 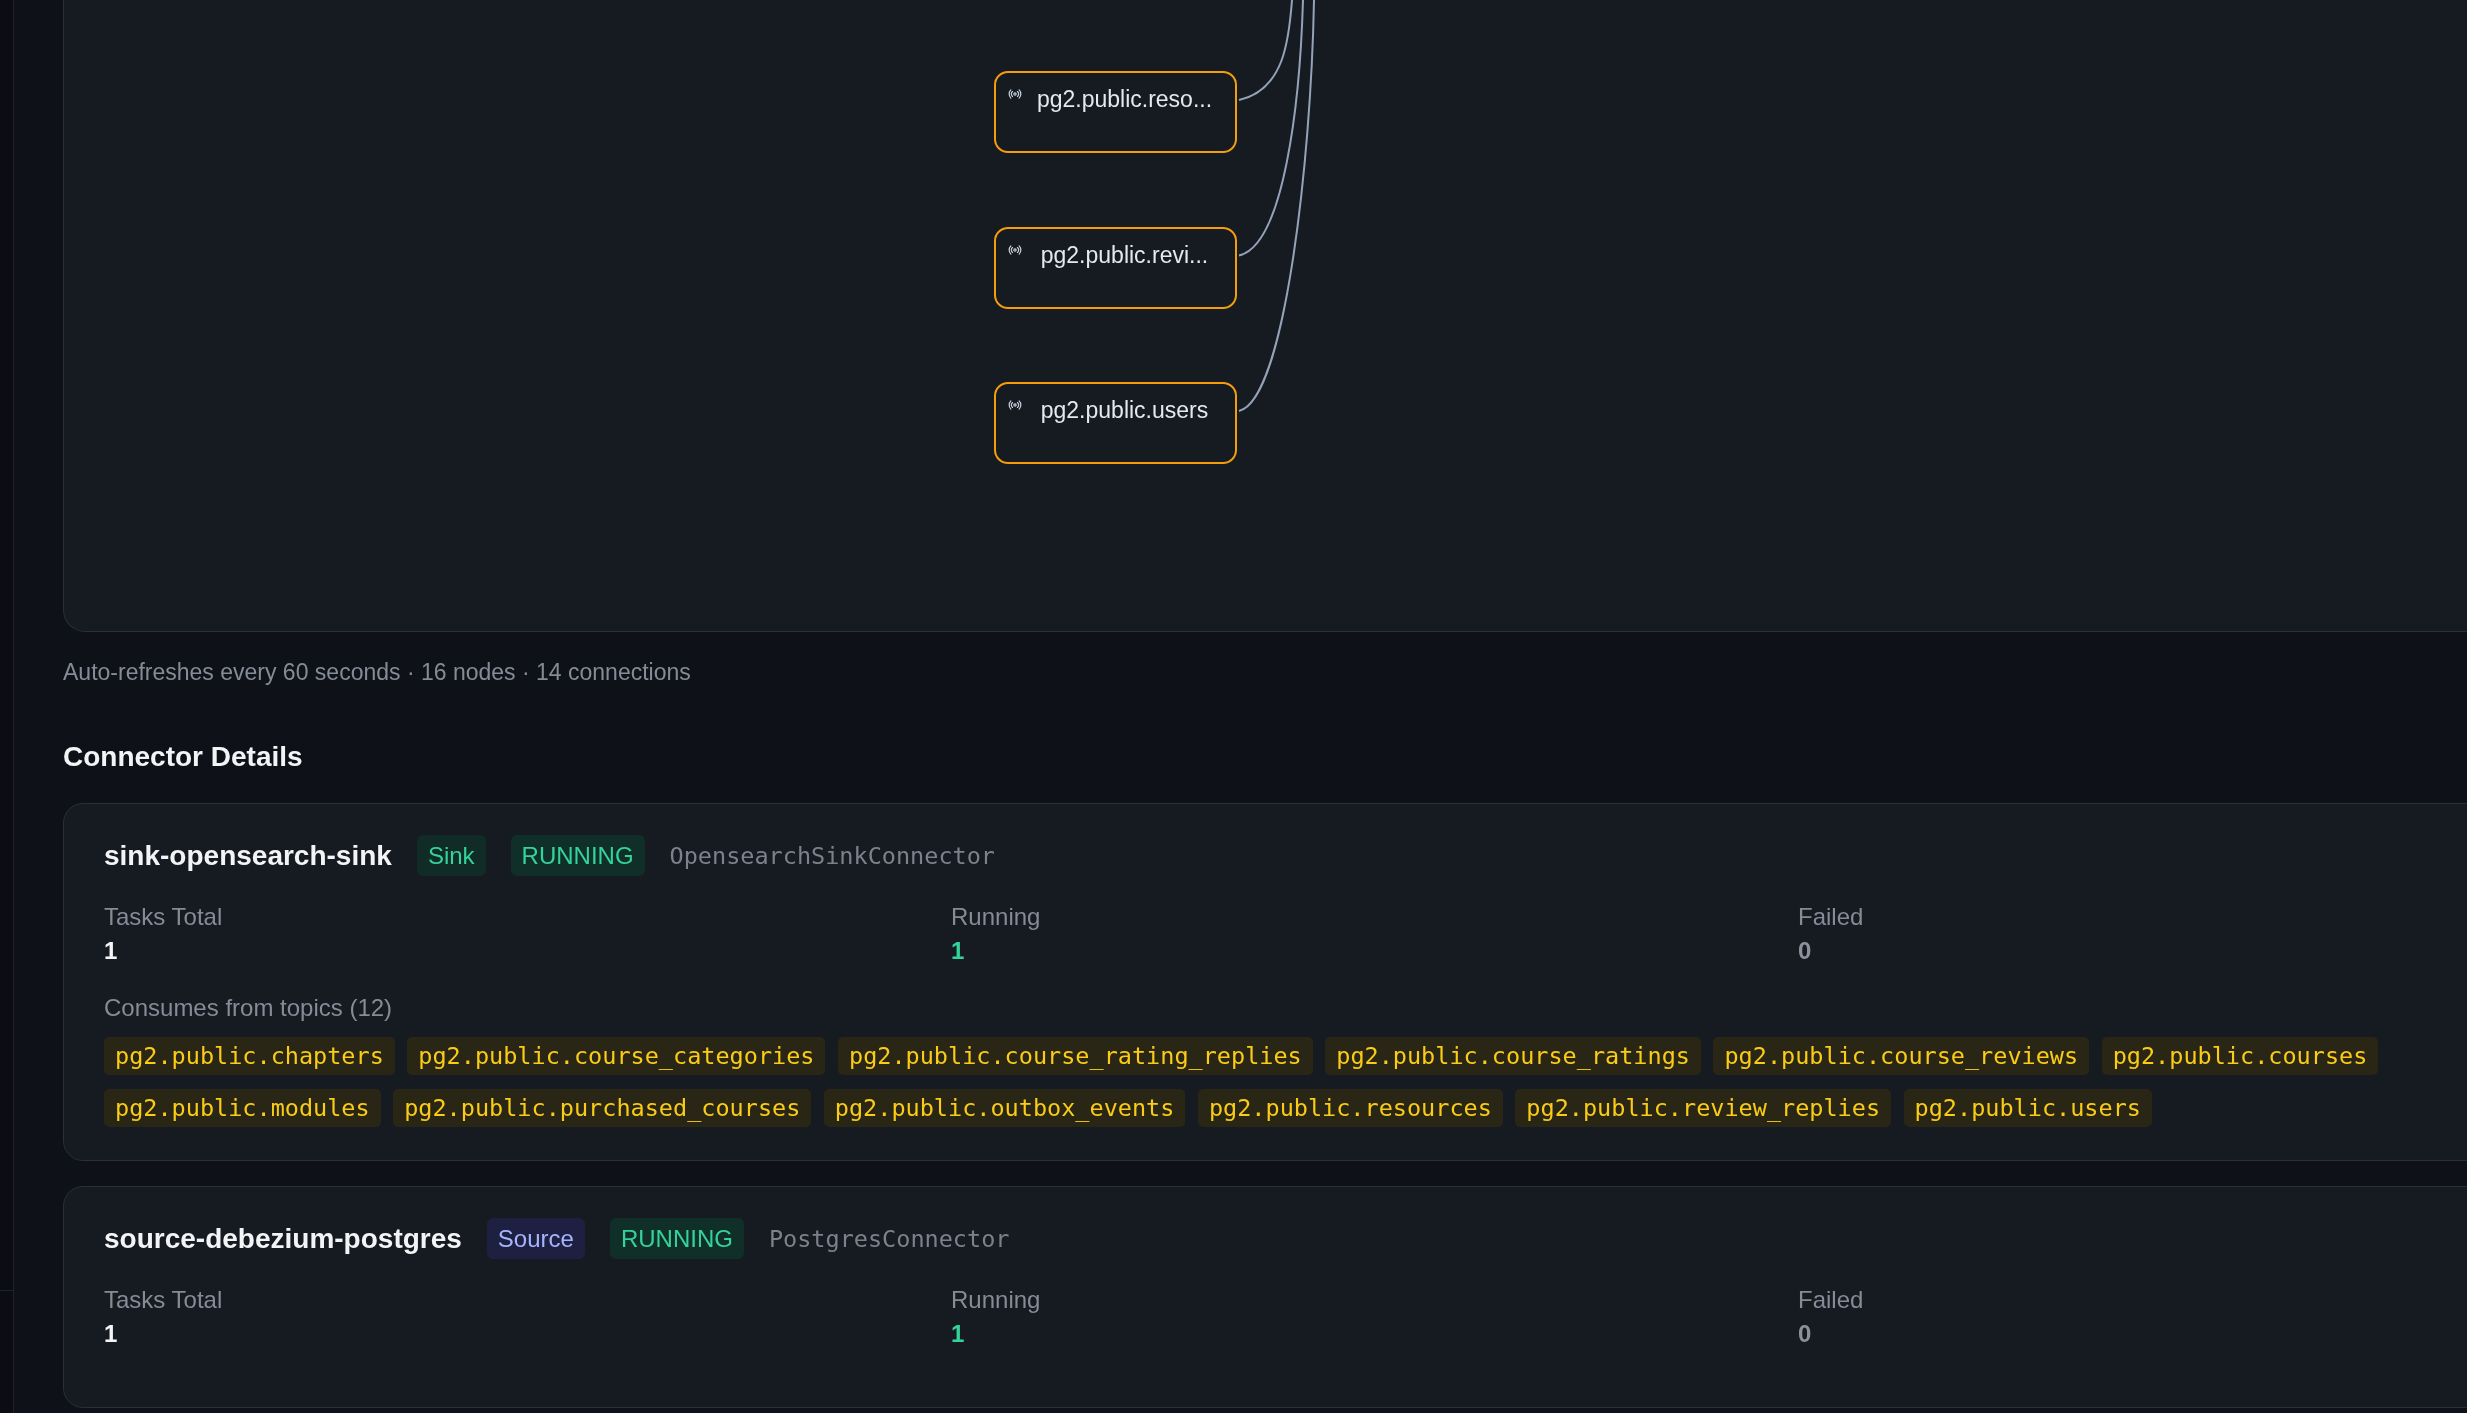 What do you see at coordinates (377, 672) in the screenshot?
I see `refresh-status-text: Auto-refreshes every 60 seconds · 16 nodes · 14 connections` at bounding box center [377, 672].